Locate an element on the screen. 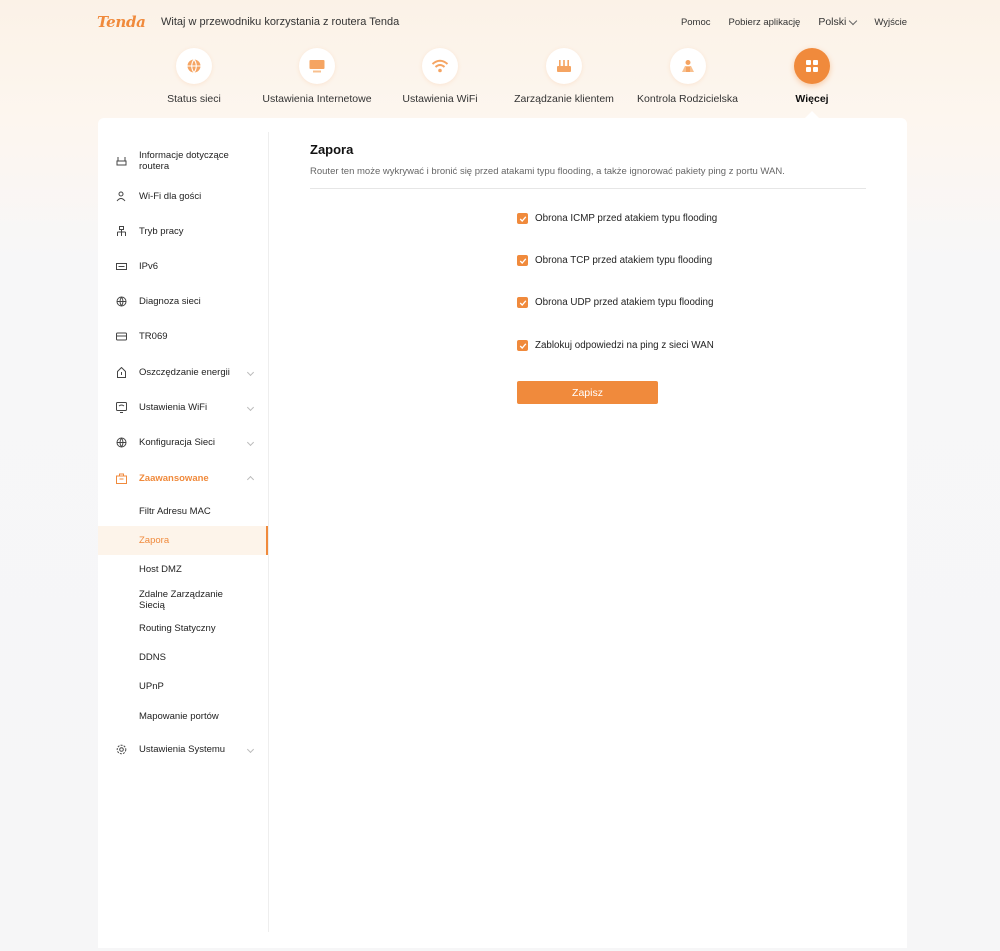 Image resolution: width=1000 pixels, height=951 pixels. checkbox-label: Obrona UDP przed atakiem typu flooding is located at coordinates (624, 302).